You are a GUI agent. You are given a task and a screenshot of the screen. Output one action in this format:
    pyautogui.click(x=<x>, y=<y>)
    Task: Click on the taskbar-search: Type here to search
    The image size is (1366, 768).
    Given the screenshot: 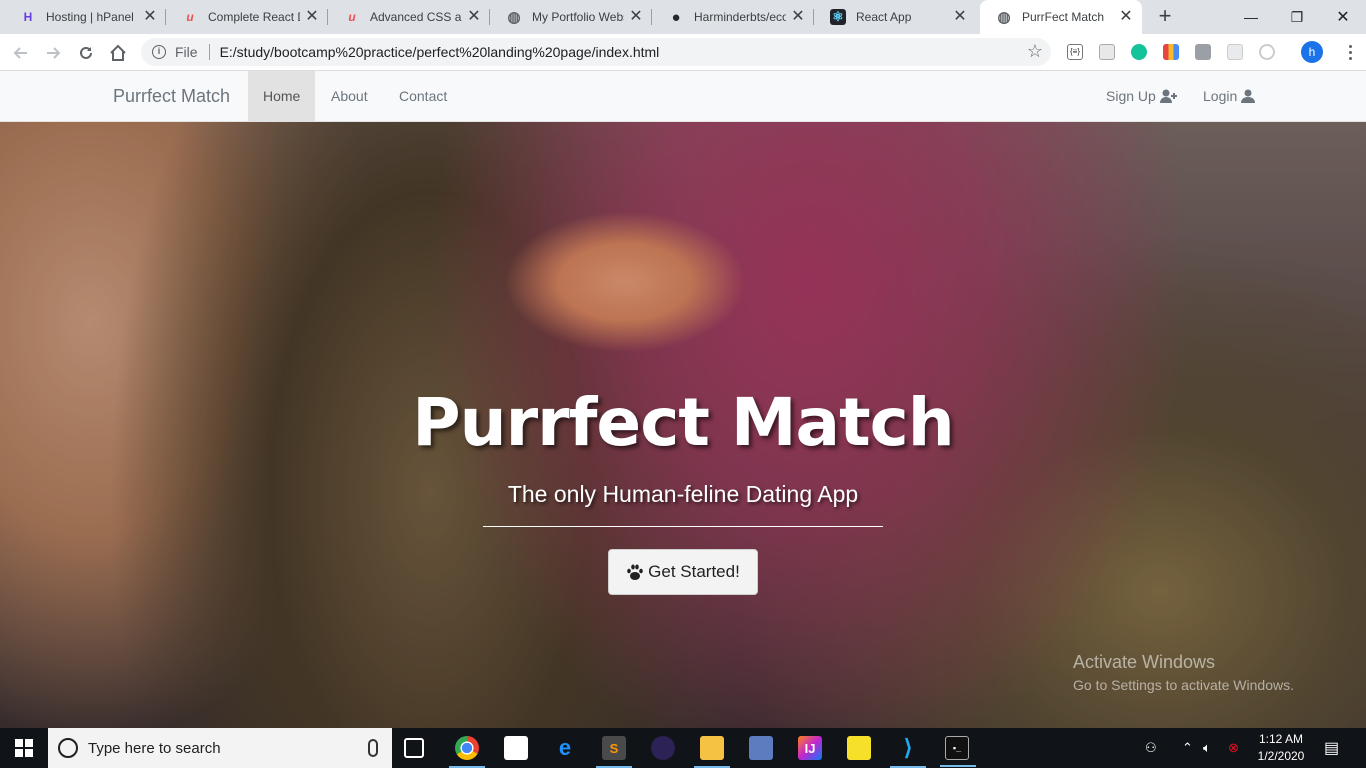 What is the action you would take?
    pyautogui.click(x=220, y=748)
    